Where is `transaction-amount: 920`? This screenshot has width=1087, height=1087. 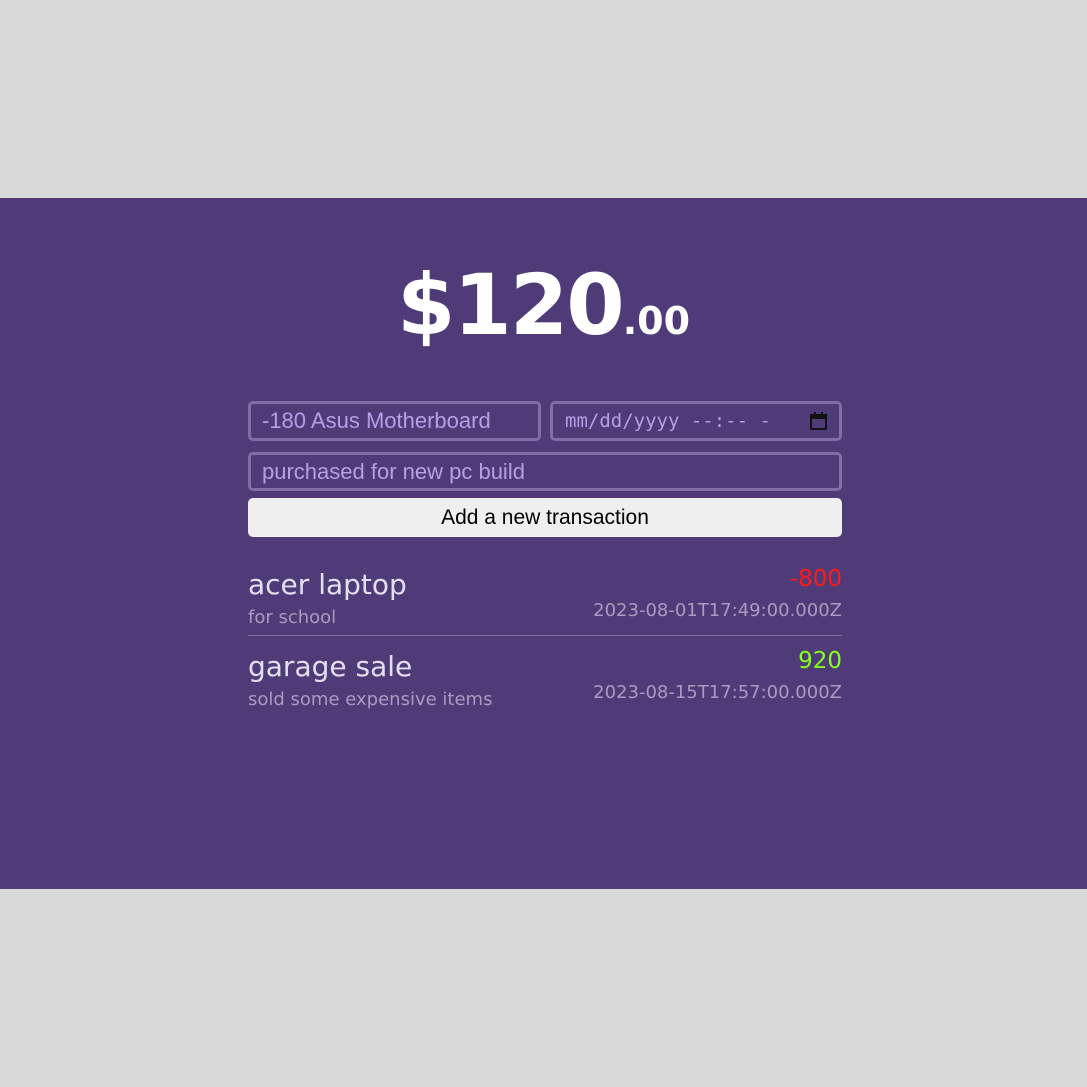 transaction-amount: 920 is located at coordinates (820, 661).